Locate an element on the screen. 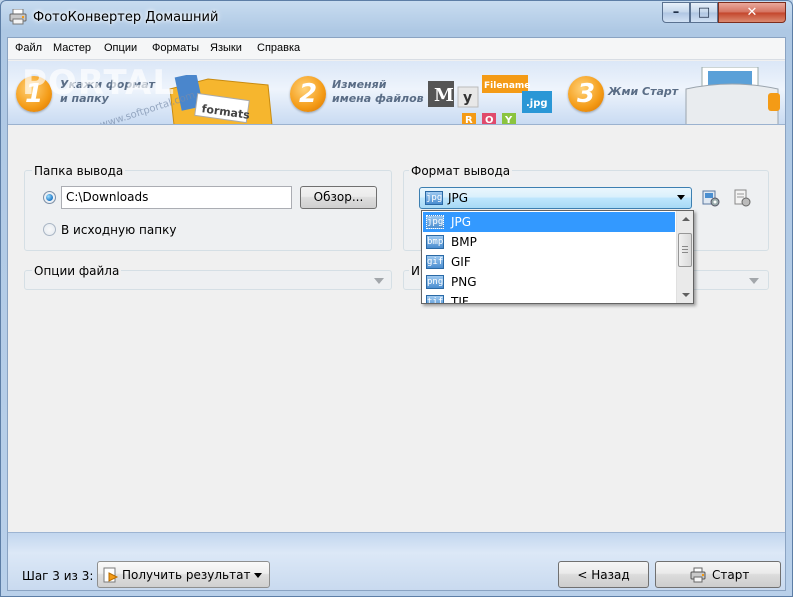 This screenshot has height=597, width=793. step-2-text: Изменяй имена файлов is located at coordinates (378, 92).